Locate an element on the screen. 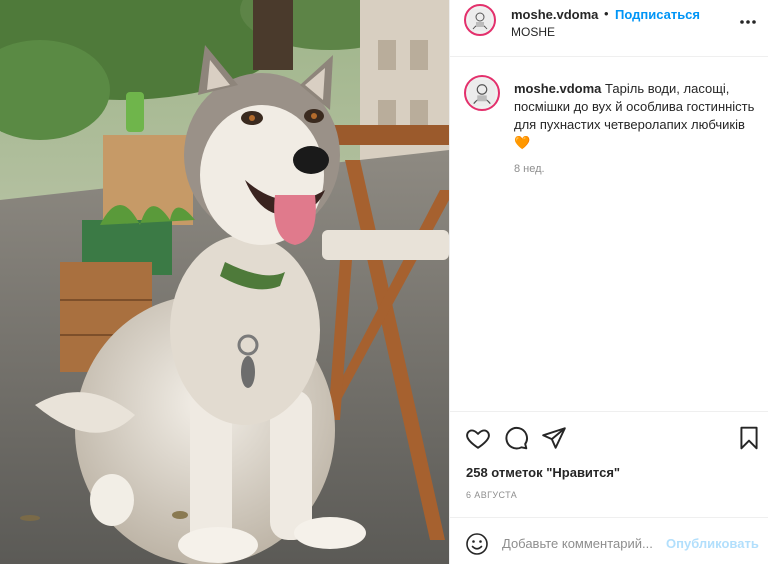 This screenshot has height=565, width=768. emoji-button is located at coordinates (477, 544).